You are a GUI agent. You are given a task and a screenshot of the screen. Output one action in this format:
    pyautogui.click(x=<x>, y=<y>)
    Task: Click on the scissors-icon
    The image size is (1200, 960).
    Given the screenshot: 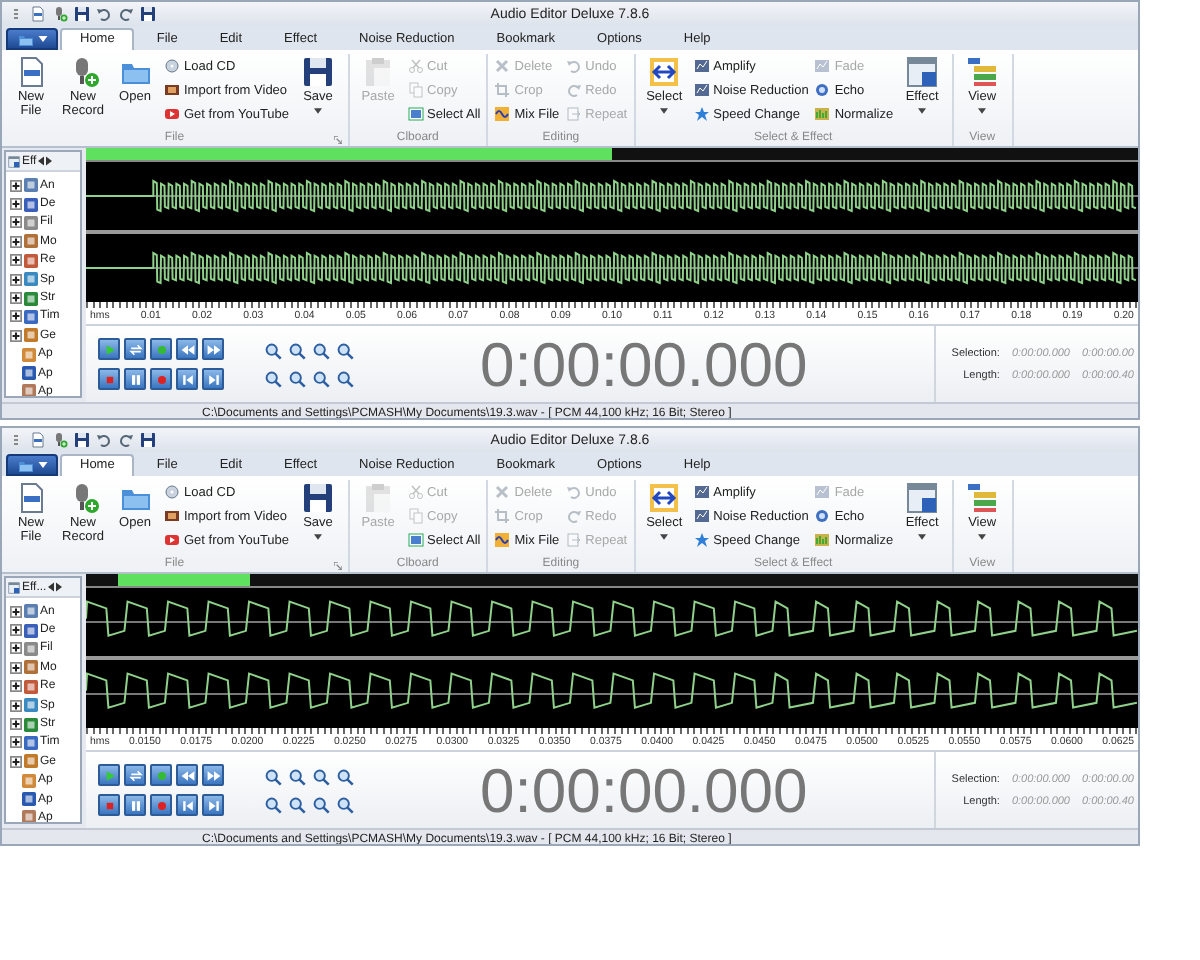 What is the action you would take?
    pyautogui.click(x=415, y=66)
    